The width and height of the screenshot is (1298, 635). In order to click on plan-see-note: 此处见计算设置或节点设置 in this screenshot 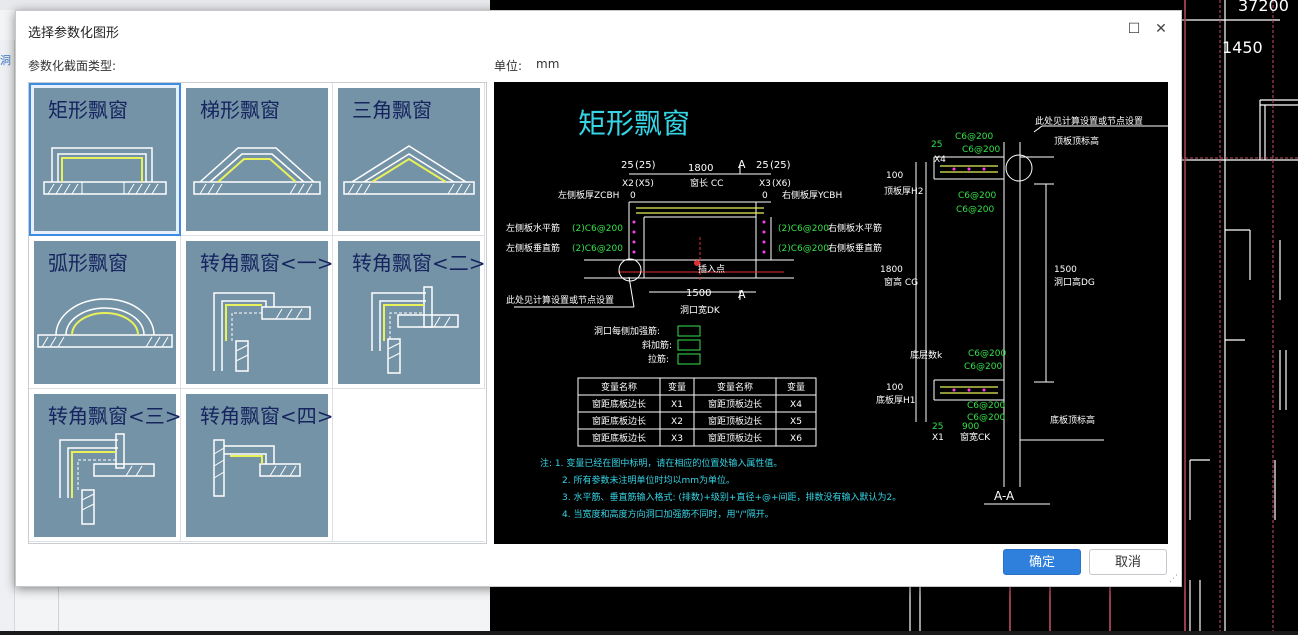, I will do `click(560, 300)`.